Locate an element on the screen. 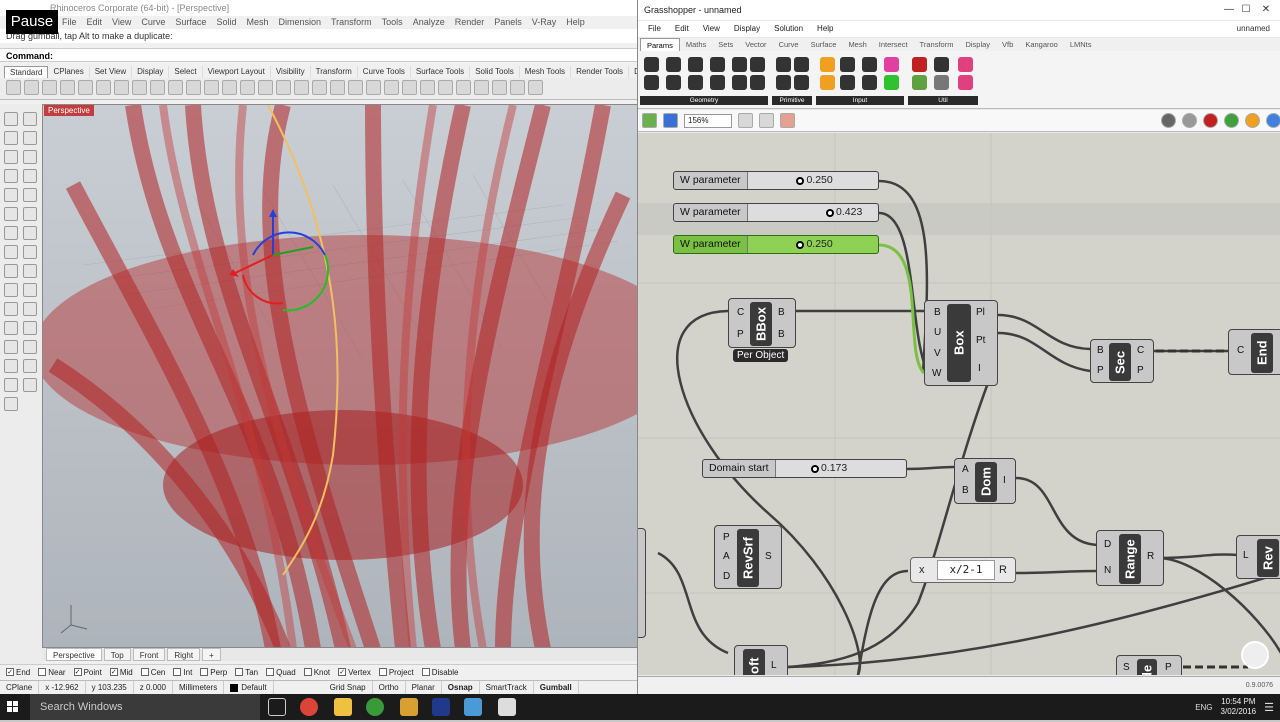 The height and width of the screenshot is (722, 1280). preview-eye-icon is located at coordinates (766, 120).